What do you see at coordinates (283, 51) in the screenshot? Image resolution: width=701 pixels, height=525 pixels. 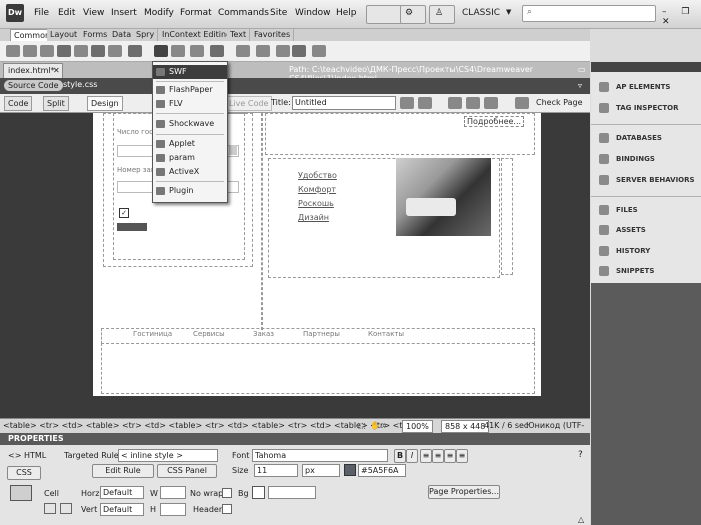 I see `templates-icon` at bounding box center [283, 51].